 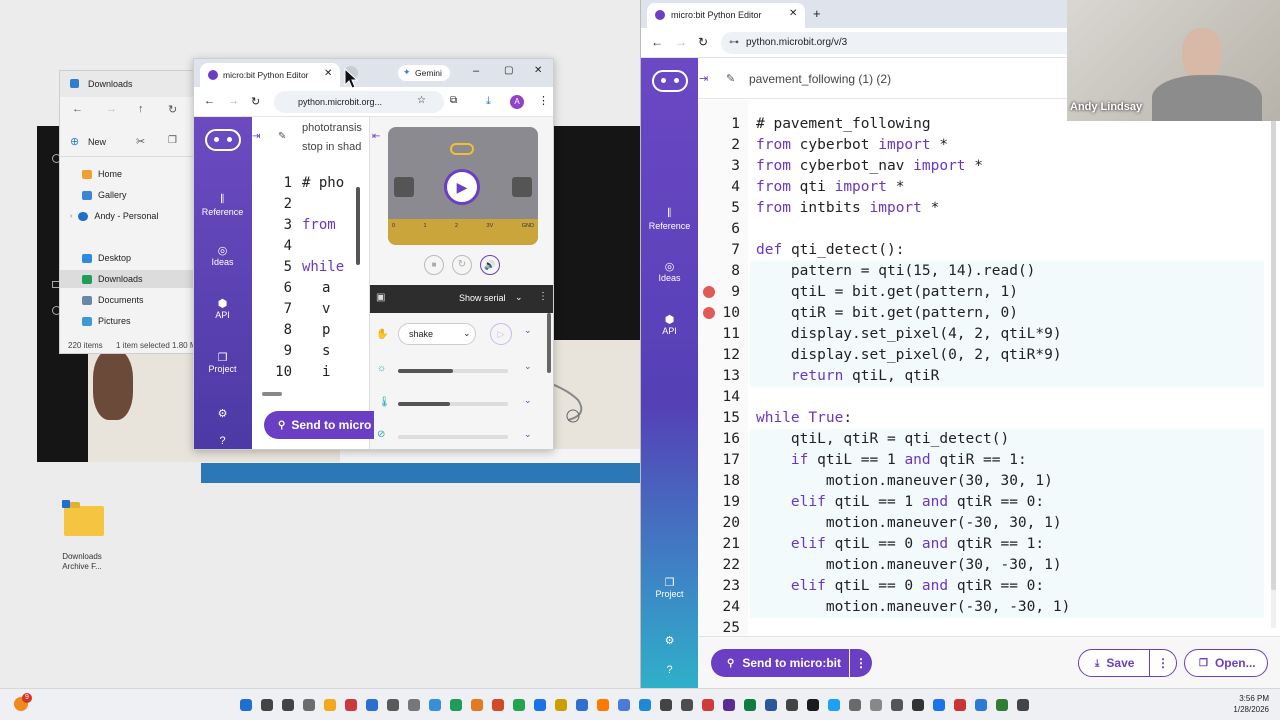 What do you see at coordinates (110, 84) in the screenshot?
I see `explorer-tab-title: Downloads` at bounding box center [110, 84].